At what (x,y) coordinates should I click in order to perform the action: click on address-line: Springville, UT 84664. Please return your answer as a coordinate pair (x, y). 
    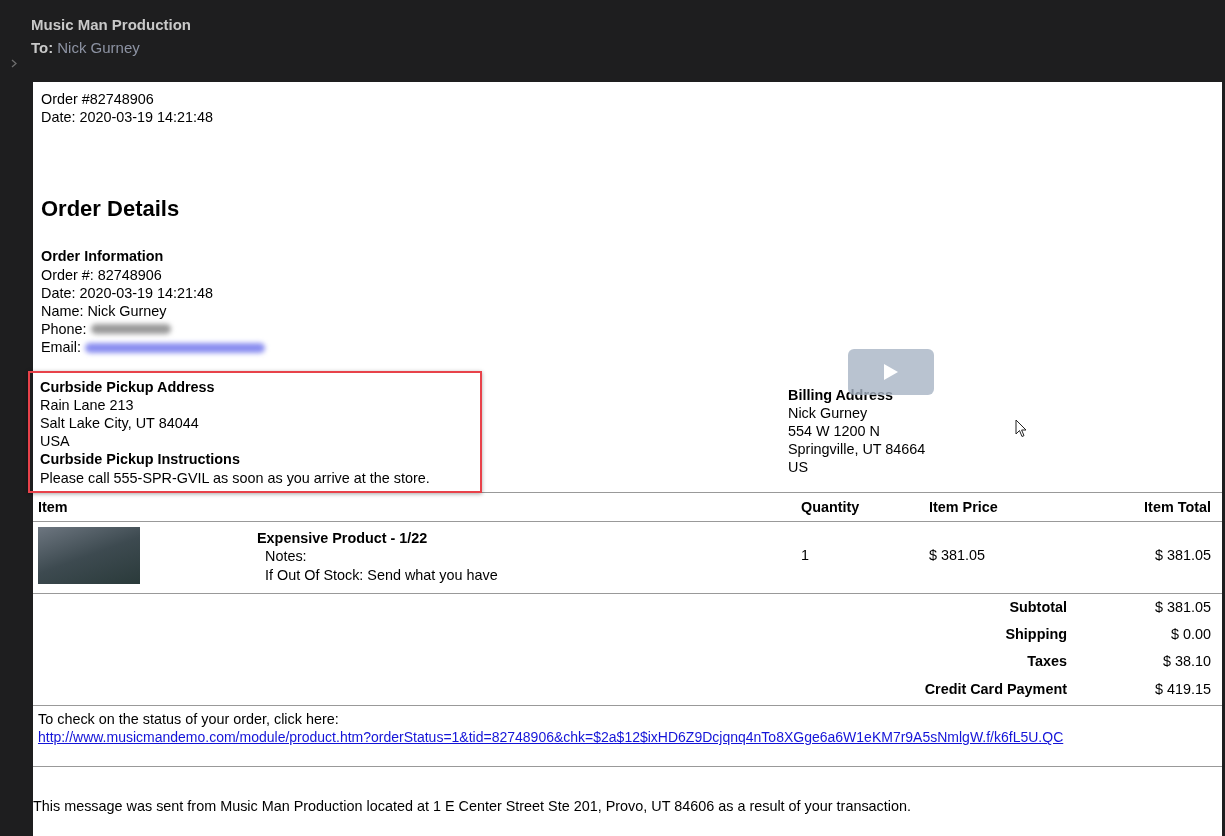
    Looking at the image, I should click on (857, 449).